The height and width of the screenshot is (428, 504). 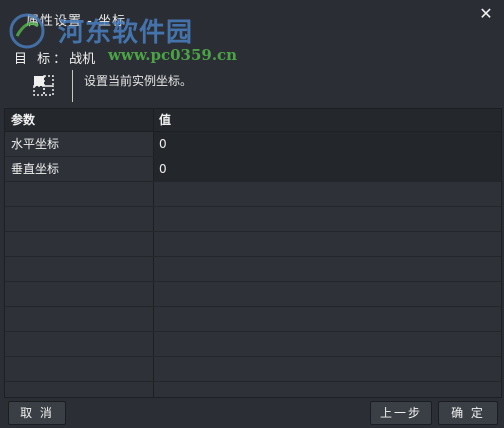 What do you see at coordinates (468, 413) in the screenshot?
I see `ok-button: 确 定` at bounding box center [468, 413].